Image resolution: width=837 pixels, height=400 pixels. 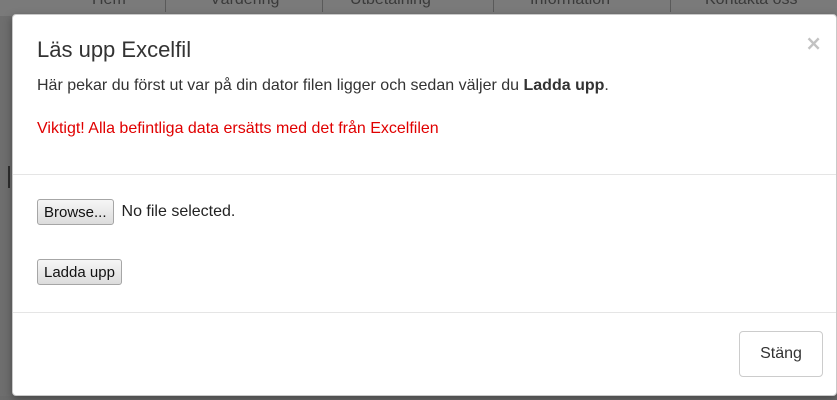 I want to click on bg-nav-item: Kontakta oss, so click(x=751, y=4).